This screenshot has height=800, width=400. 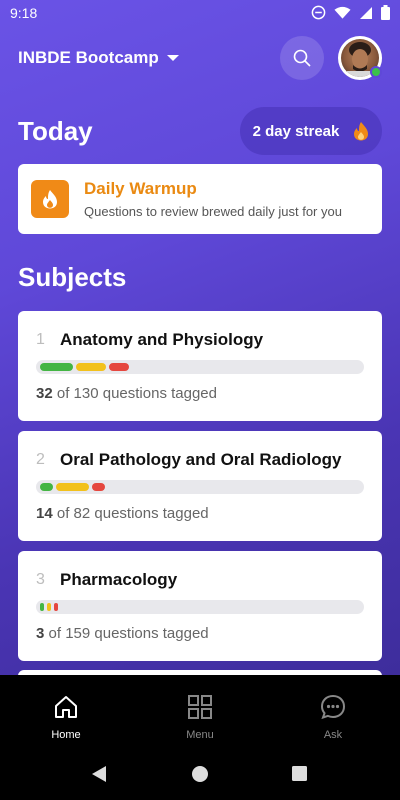 What do you see at coordinates (162, 339) in the screenshot?
I see `subject-name: Anatomy and Physiology` at bounding box center [162, 339].